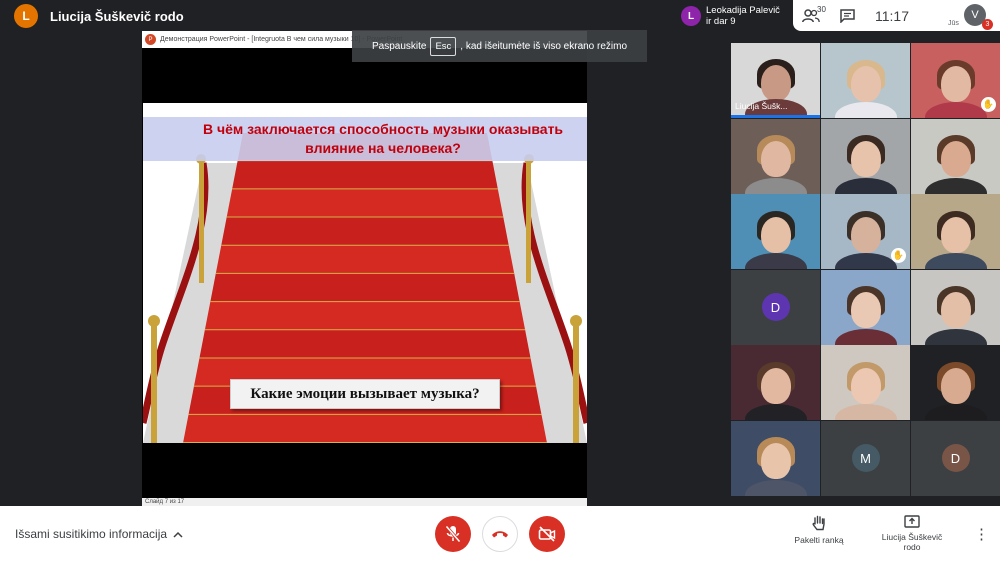  I want to click on tooltip-text-before: Paspauskite, so click(399, 46).